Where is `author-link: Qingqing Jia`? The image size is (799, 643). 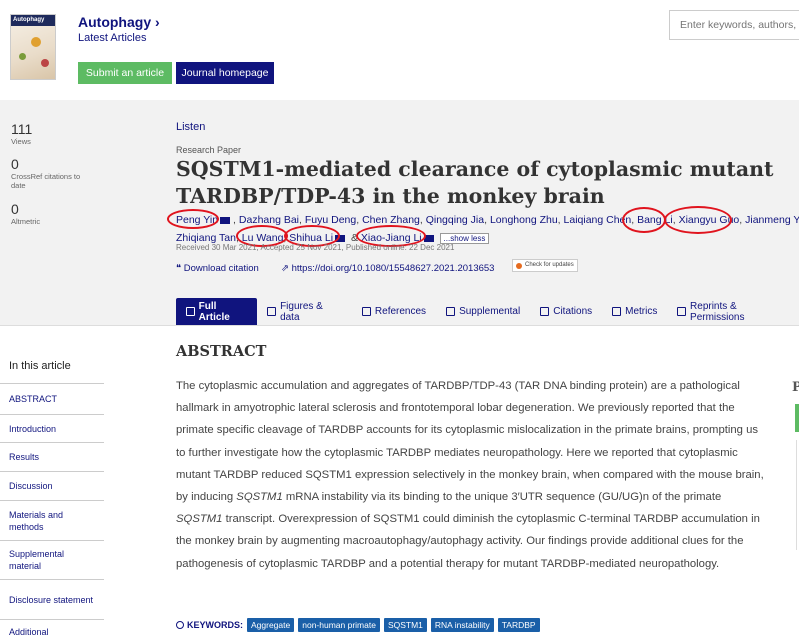 author-link: Qingqing Jia is located at coordinates (455, 220).